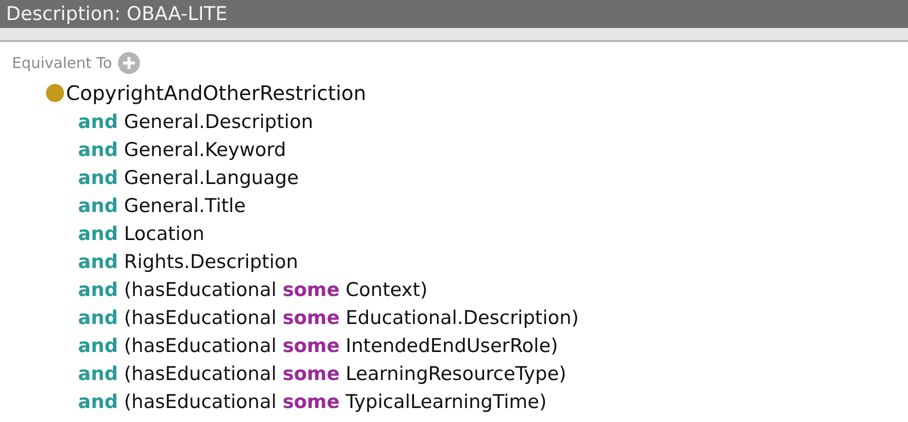 Image resolution: width=908 pixels, height=422 pixels. I want to click on expression-line: and (hasEducational some Context), so click(253, 290).